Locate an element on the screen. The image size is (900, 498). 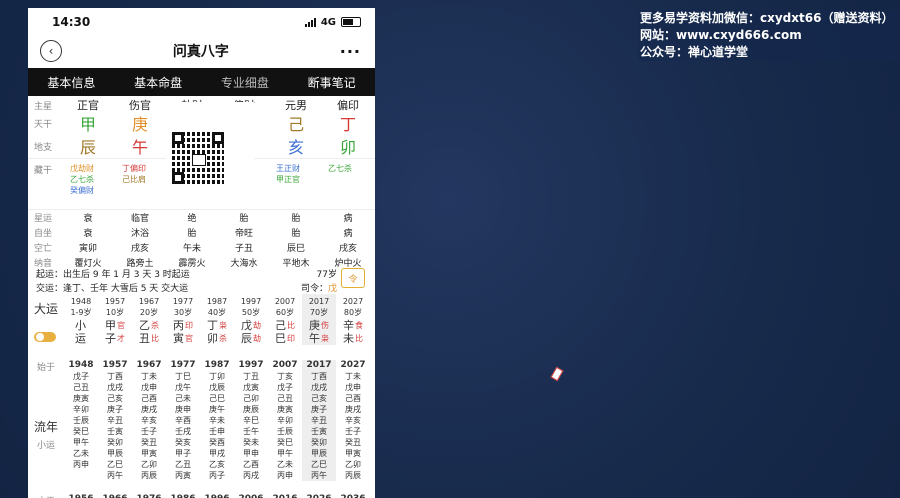
dayun-toggle is located at coordinates (45, 337).